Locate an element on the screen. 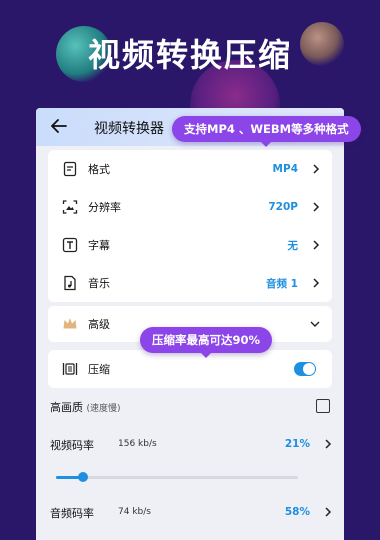  compress-toggle is located at coordinates (305, 369).